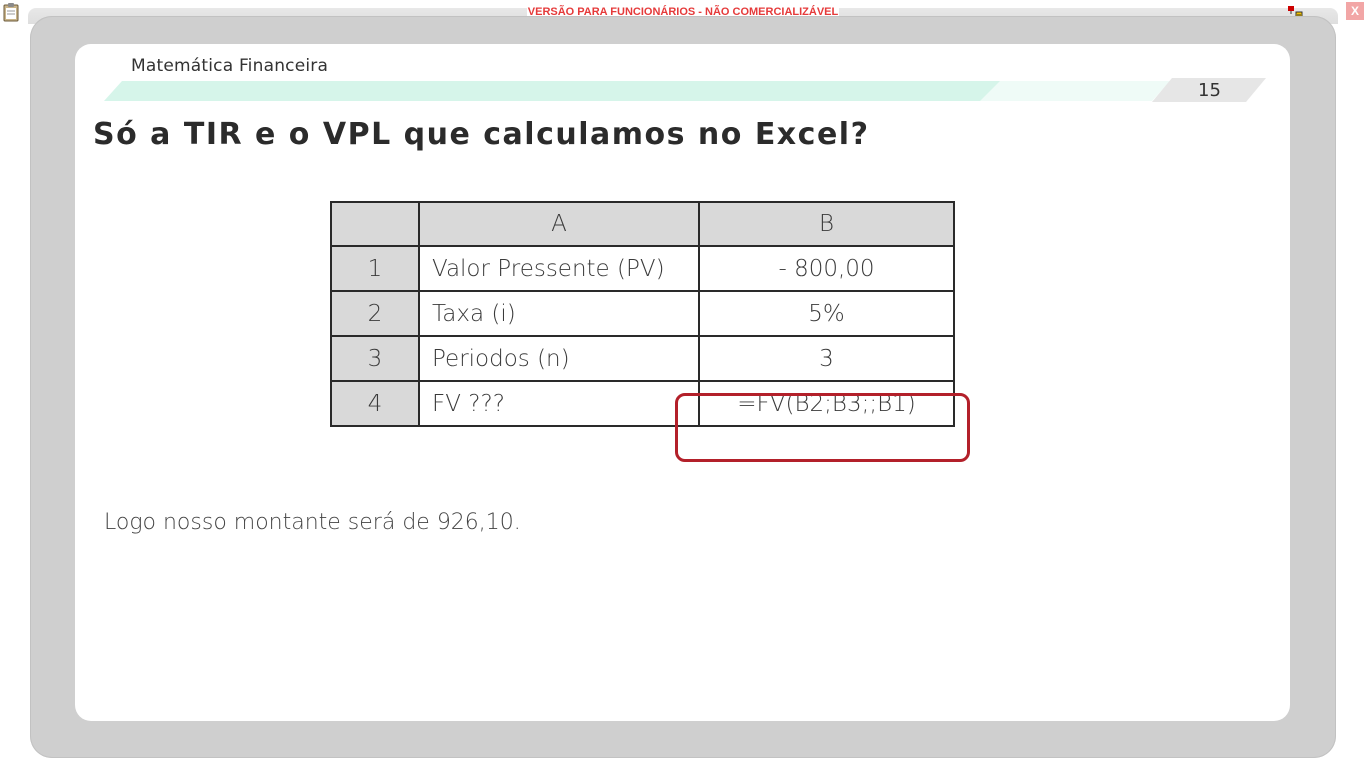  I want to click on cell-a3: Periodos (n), so click(559, 358).